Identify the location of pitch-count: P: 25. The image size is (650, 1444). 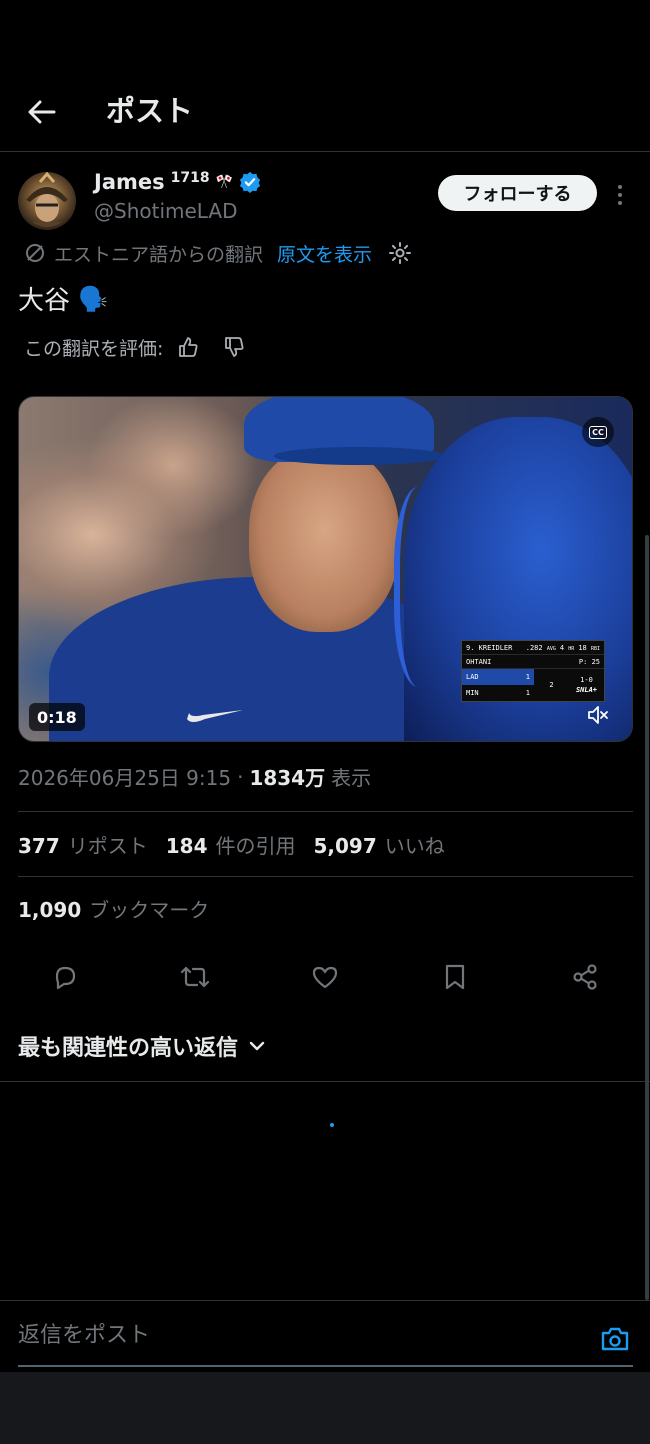
(589, 661).